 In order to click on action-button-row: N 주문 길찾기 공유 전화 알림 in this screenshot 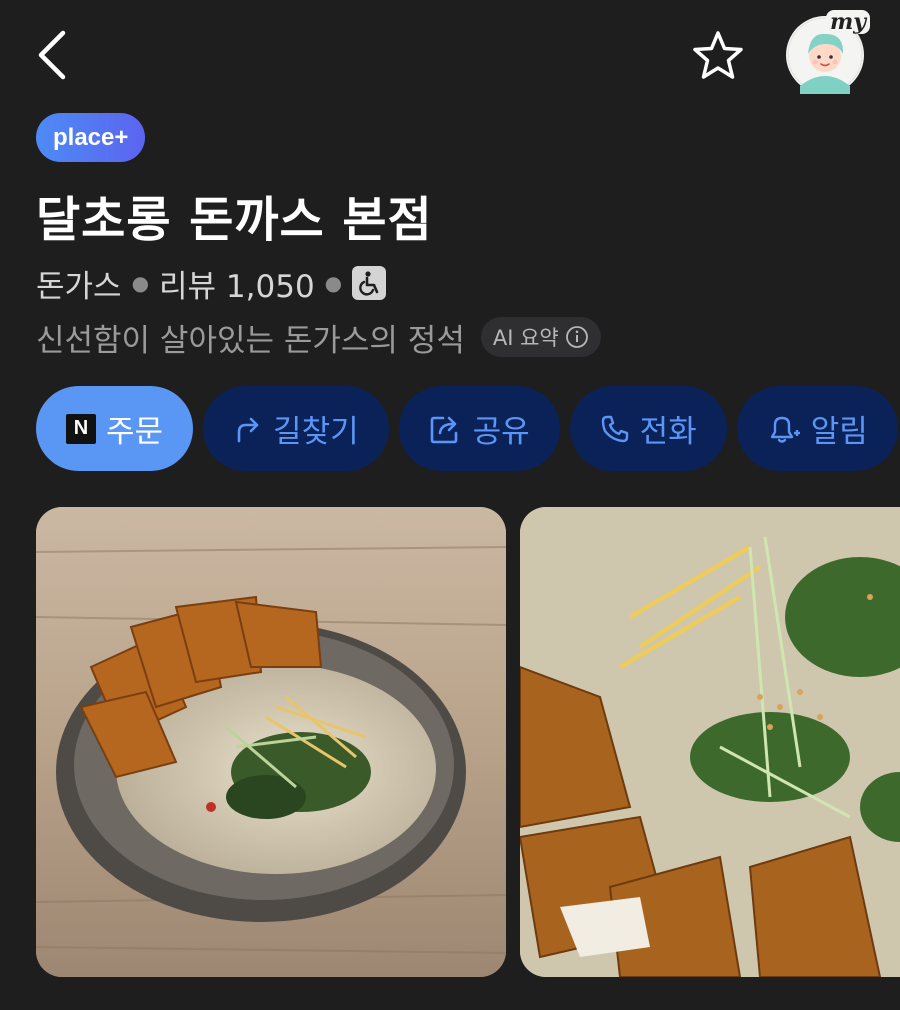, I will do `click(467, 428)`.